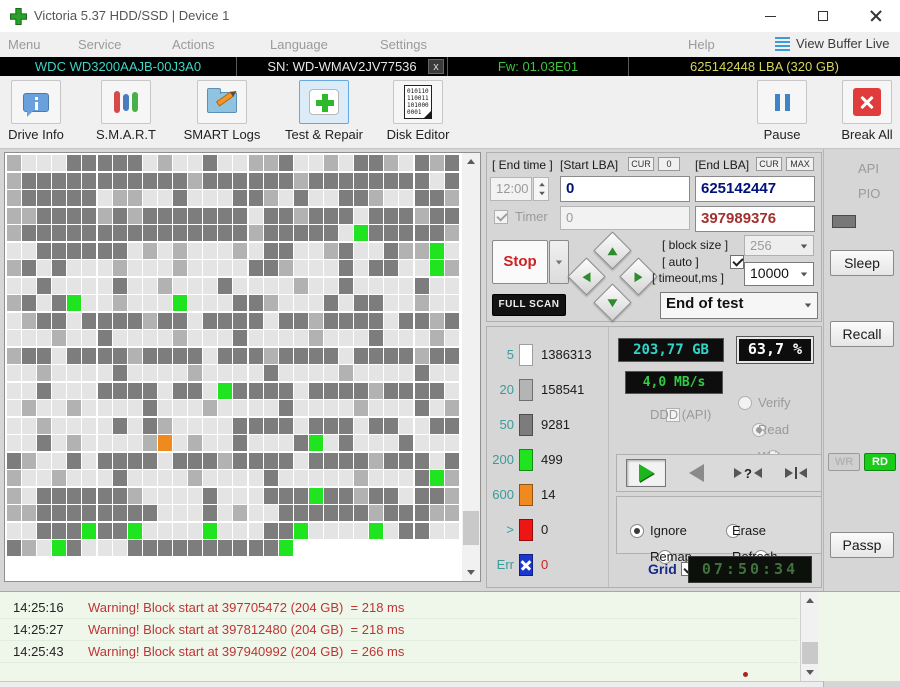 This screenshot has width=900, height=687. I want to click on seek-down-button, so click(612, 302).